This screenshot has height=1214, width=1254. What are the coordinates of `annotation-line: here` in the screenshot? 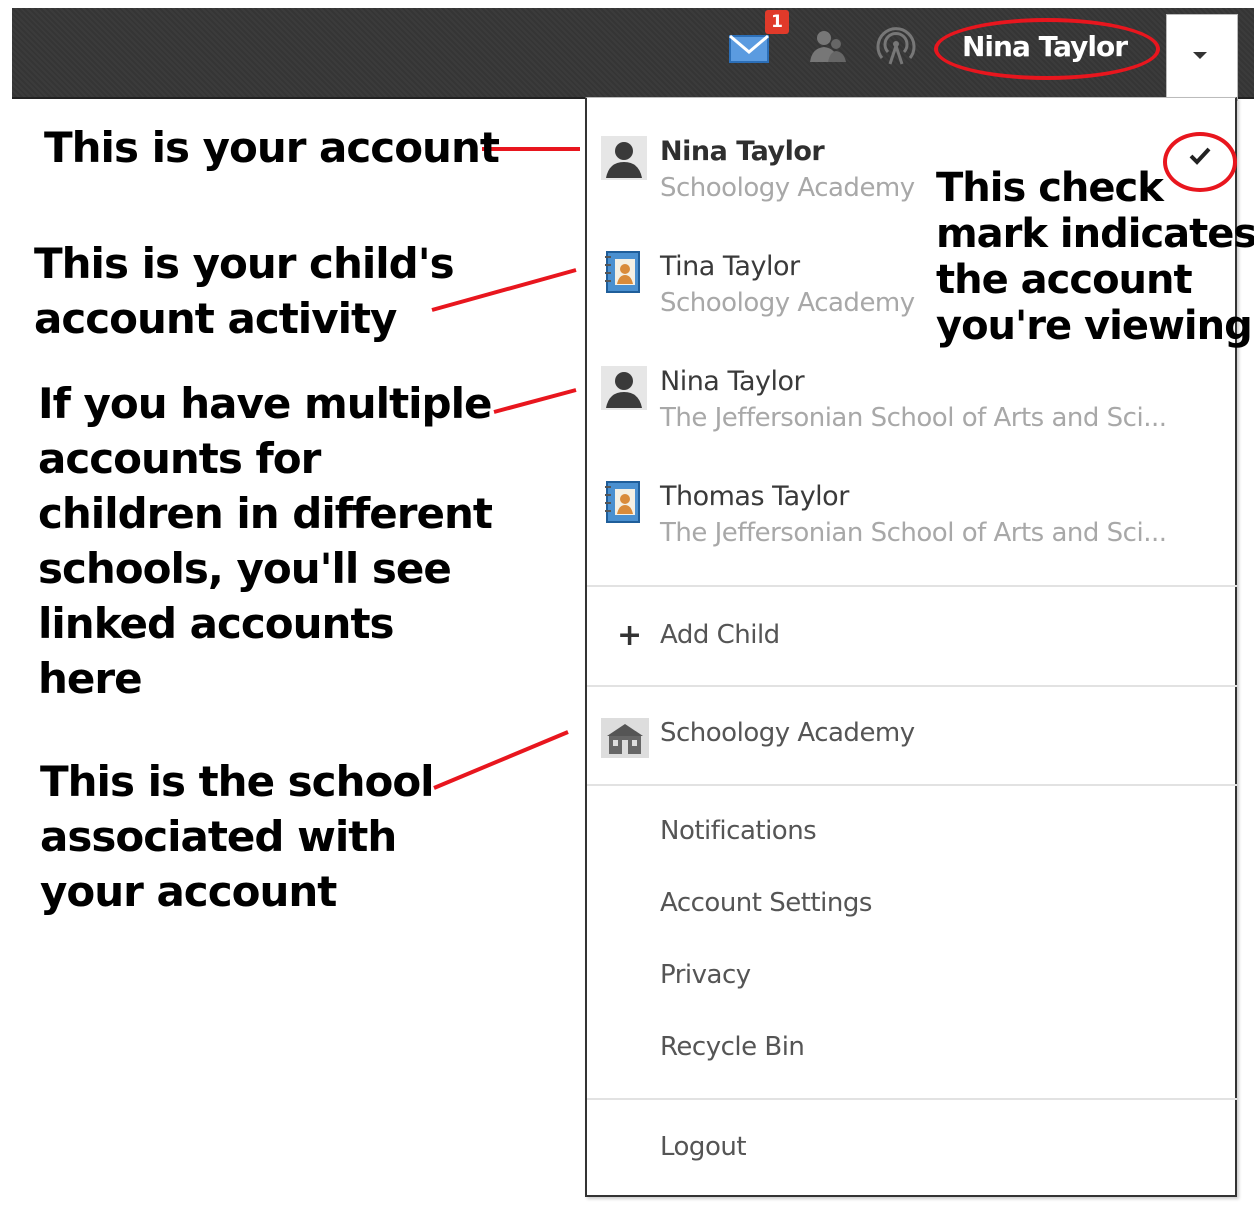 It's located at (90, 678).